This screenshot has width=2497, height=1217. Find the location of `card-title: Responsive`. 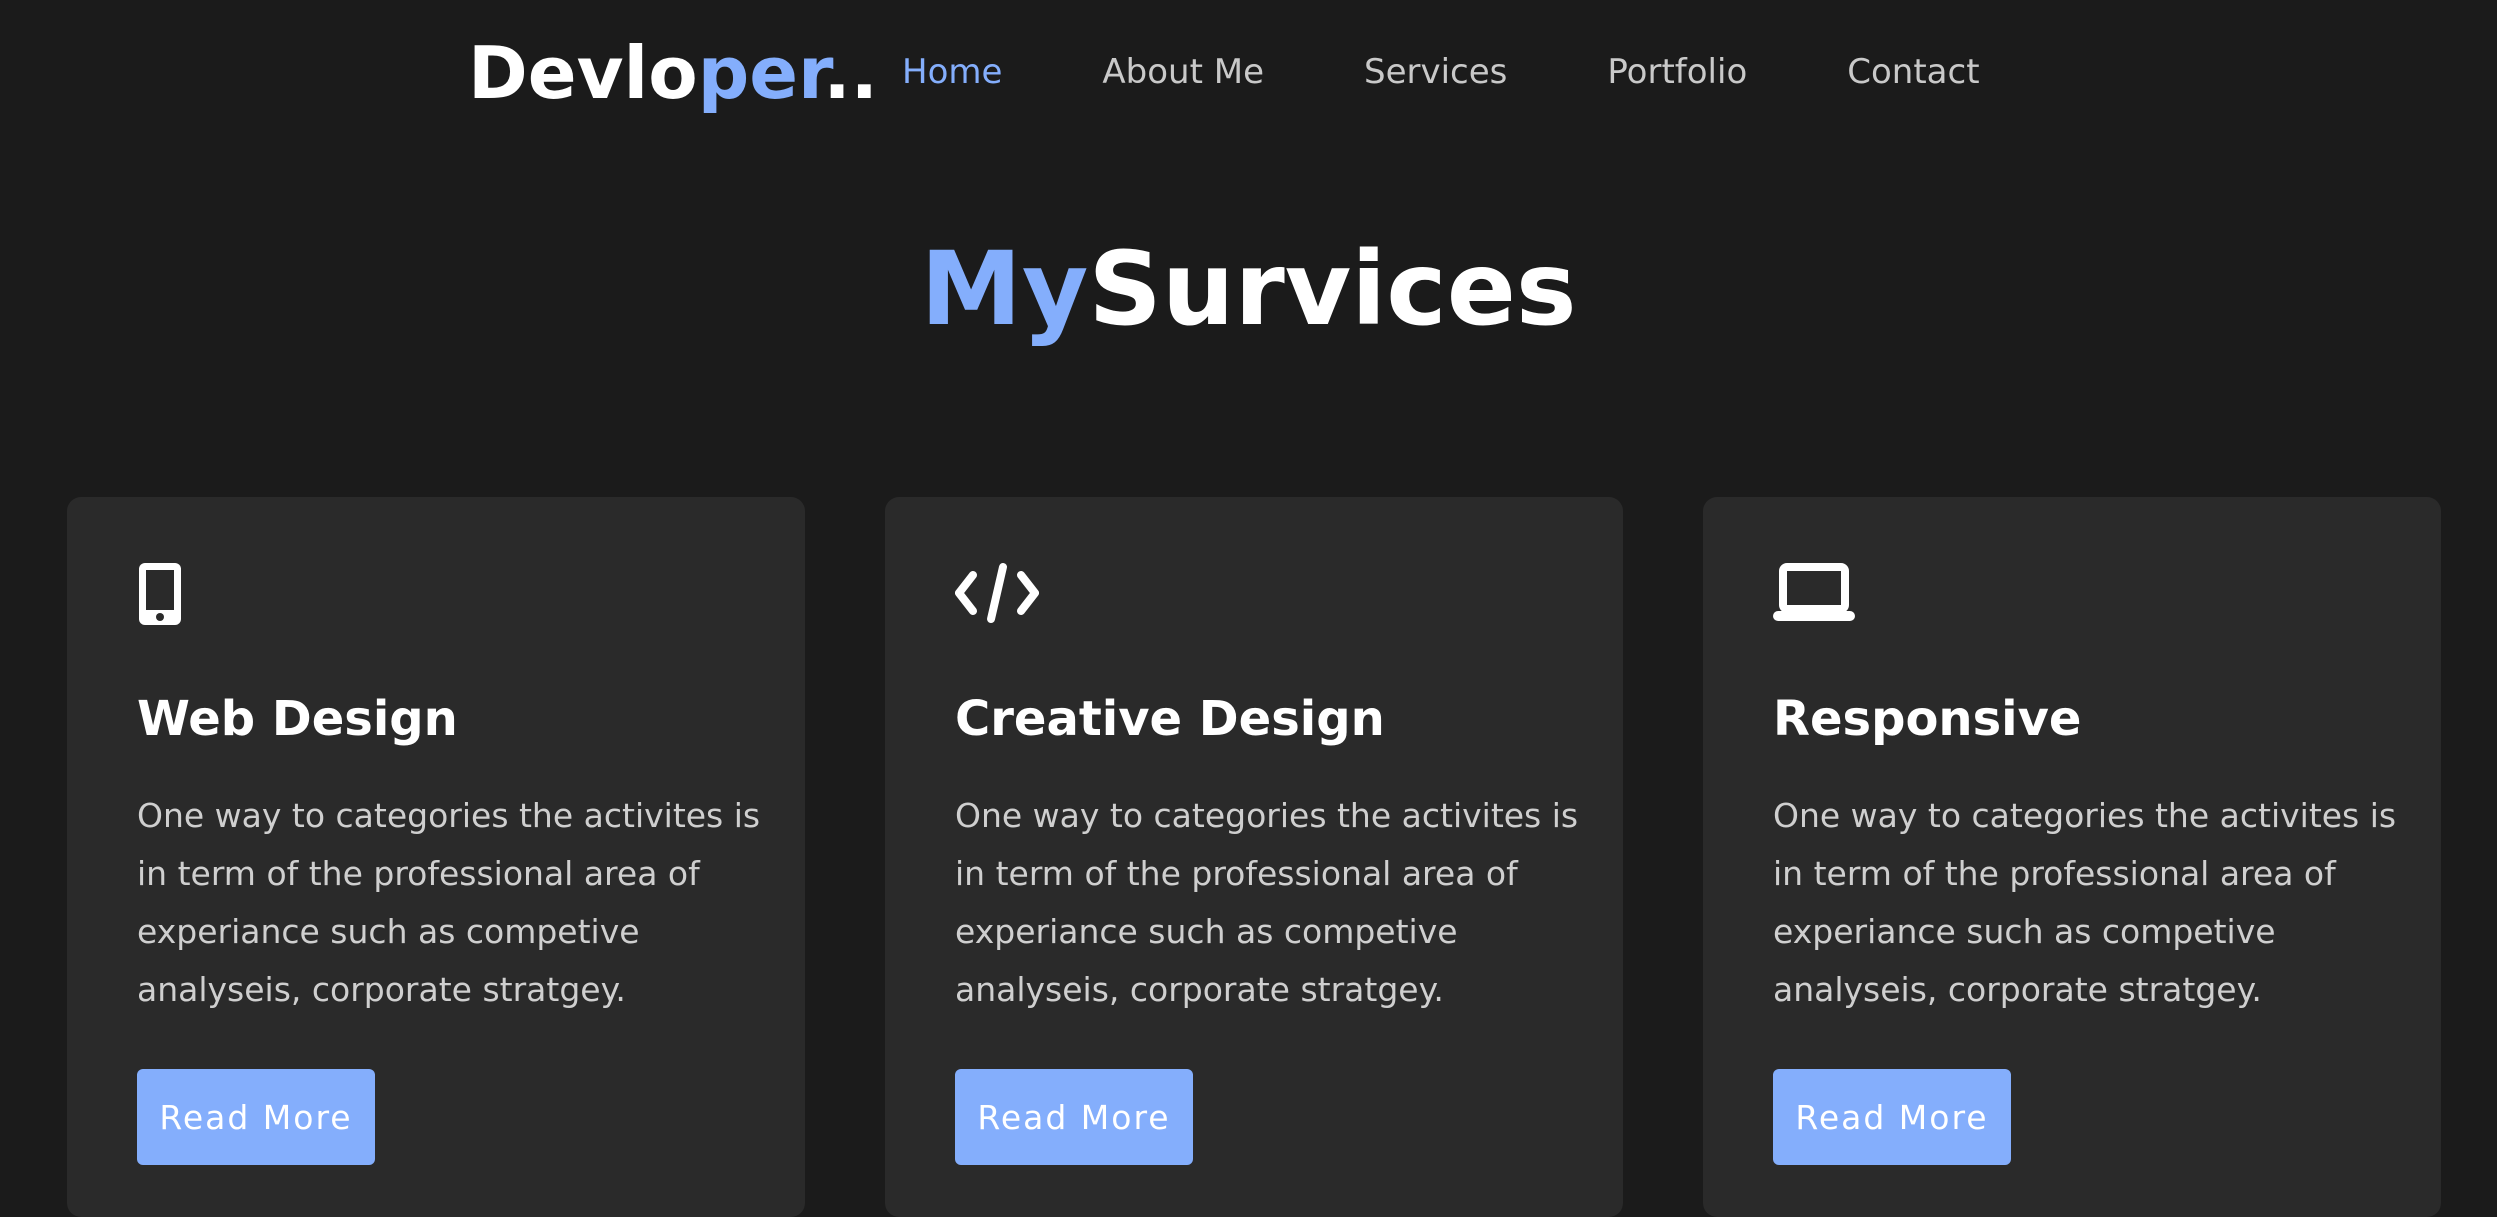

card-title: Responsive is located at coordinates (1927, 719).